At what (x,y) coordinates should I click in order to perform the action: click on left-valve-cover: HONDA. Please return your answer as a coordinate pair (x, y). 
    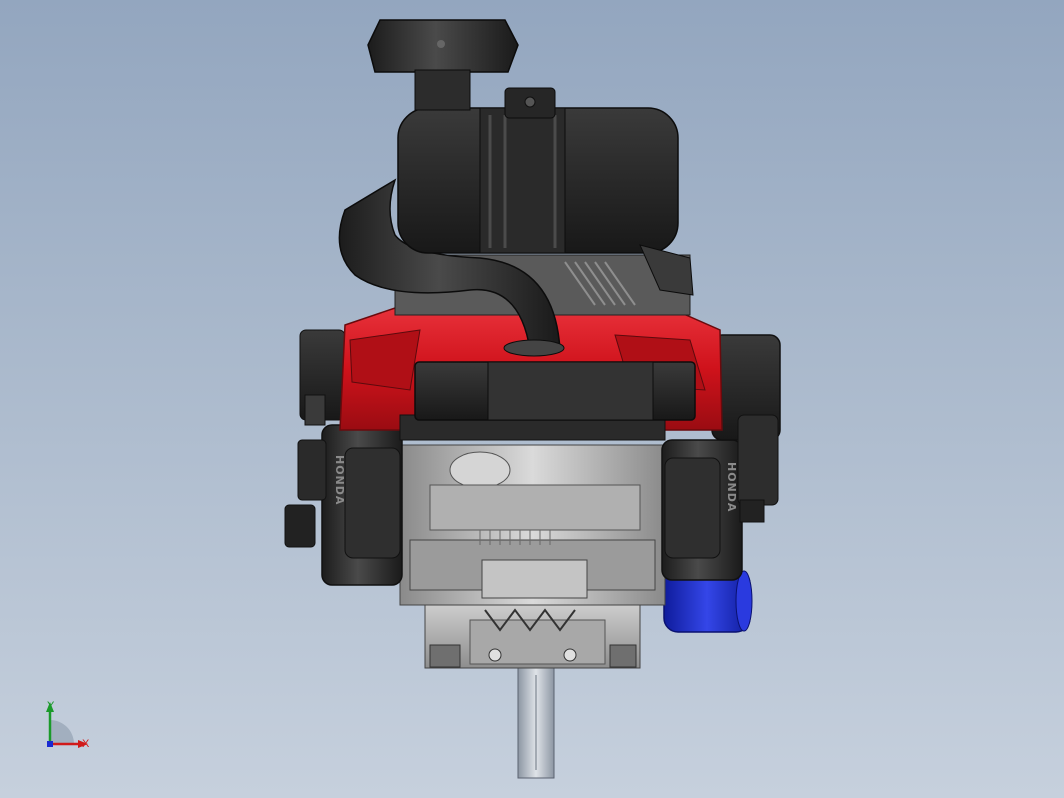
    Looking at the image, I should click on (362, 505).